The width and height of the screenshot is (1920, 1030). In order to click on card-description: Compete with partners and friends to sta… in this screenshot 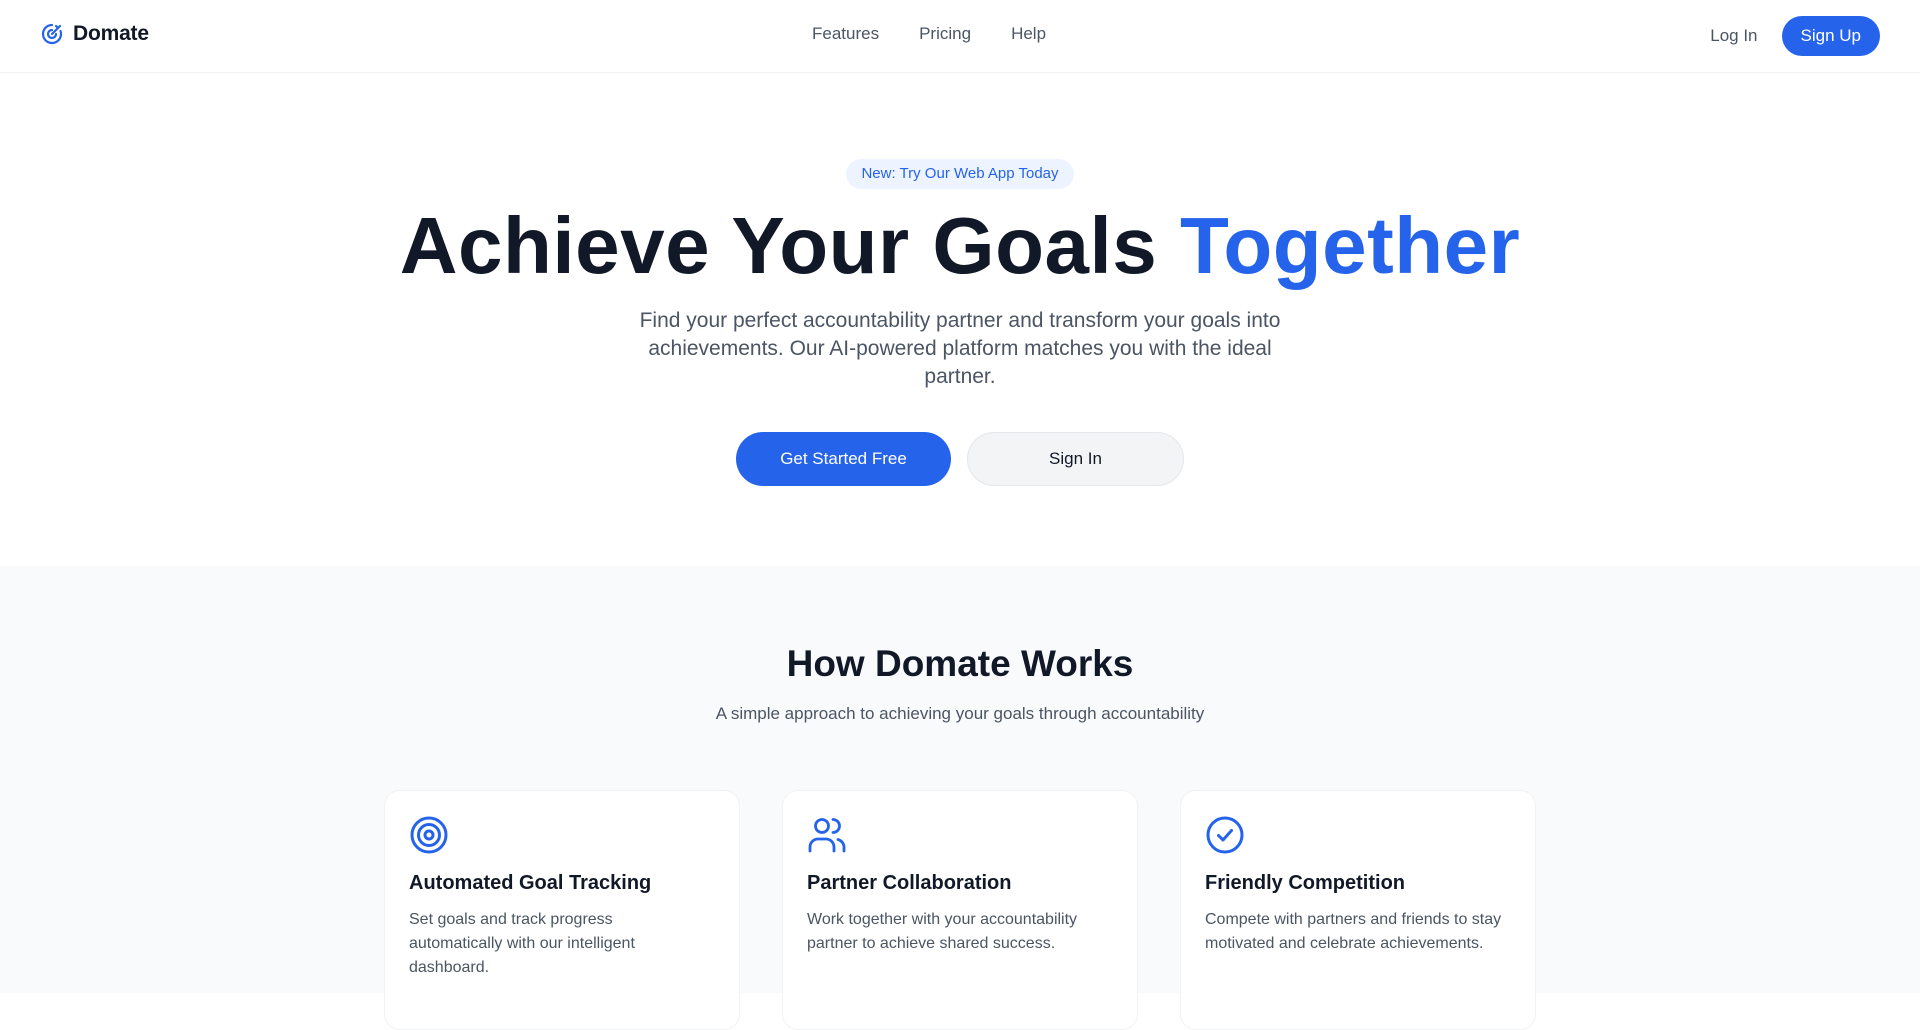, I will do `click(1353, 931)`.